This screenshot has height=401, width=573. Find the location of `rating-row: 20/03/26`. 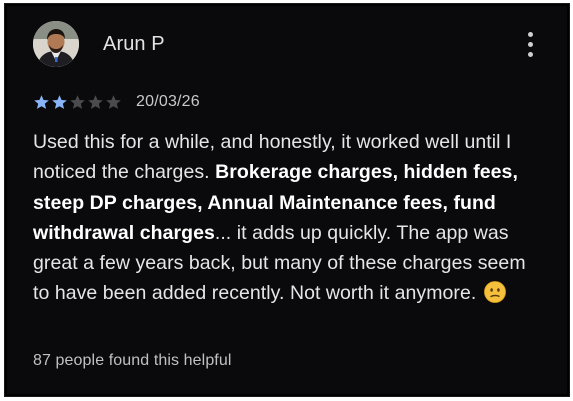

rating-row: 20/03/26 is located at coordinates (116, 102).